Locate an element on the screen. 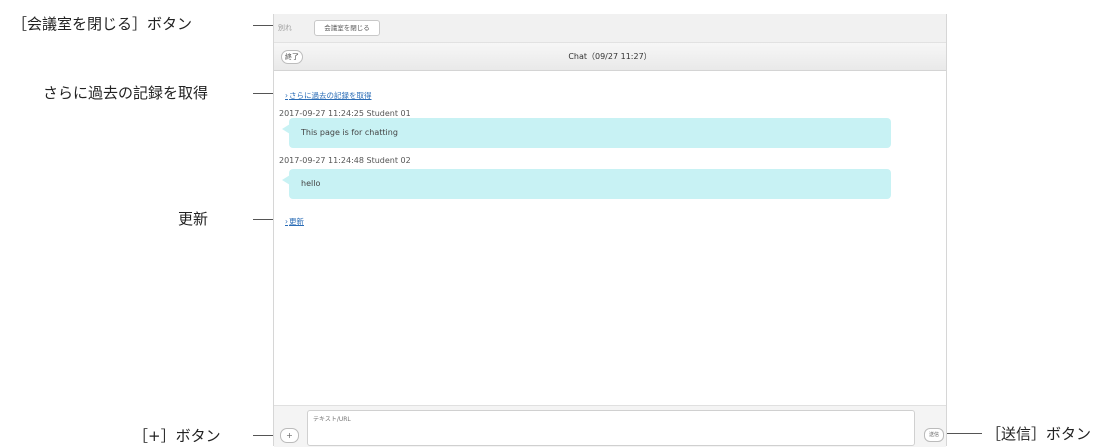 This screenshot has height=447, width=1108. message-meta: 2017-09-27 11:24:25 Student 01 is located at coordinates (345, 113).